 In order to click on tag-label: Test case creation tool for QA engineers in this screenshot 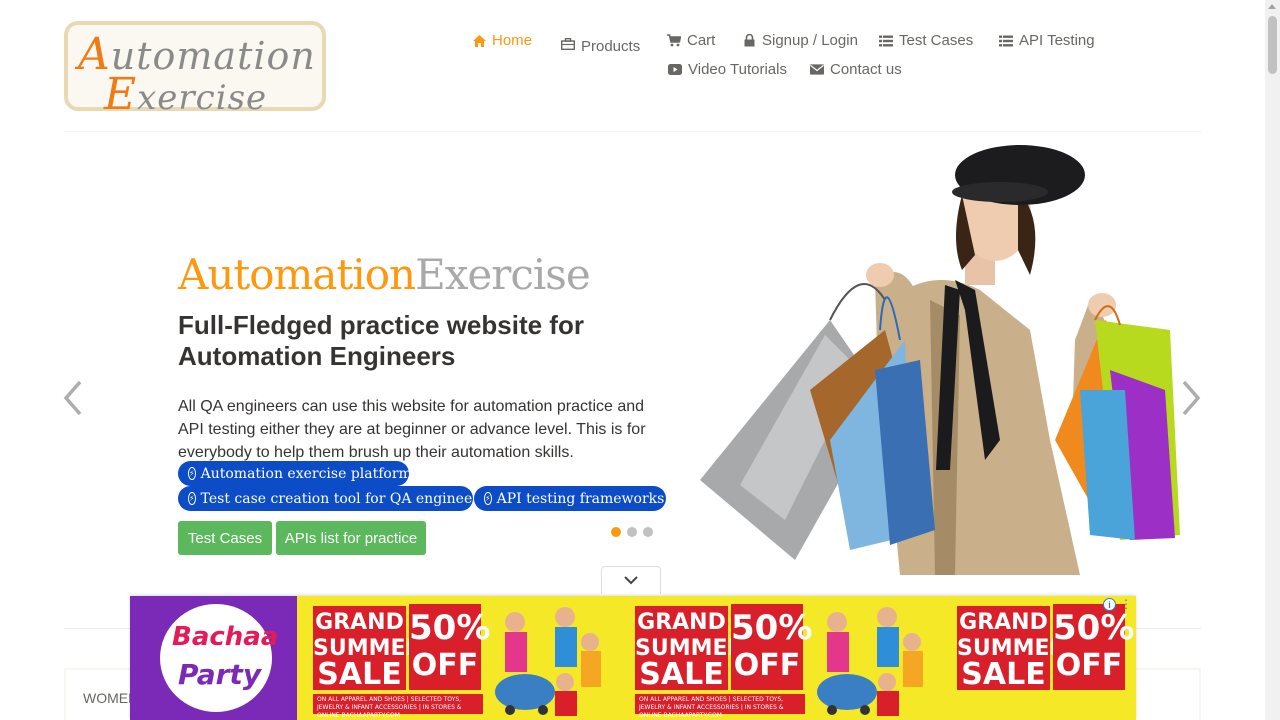, I will do `click(343, 498)`.